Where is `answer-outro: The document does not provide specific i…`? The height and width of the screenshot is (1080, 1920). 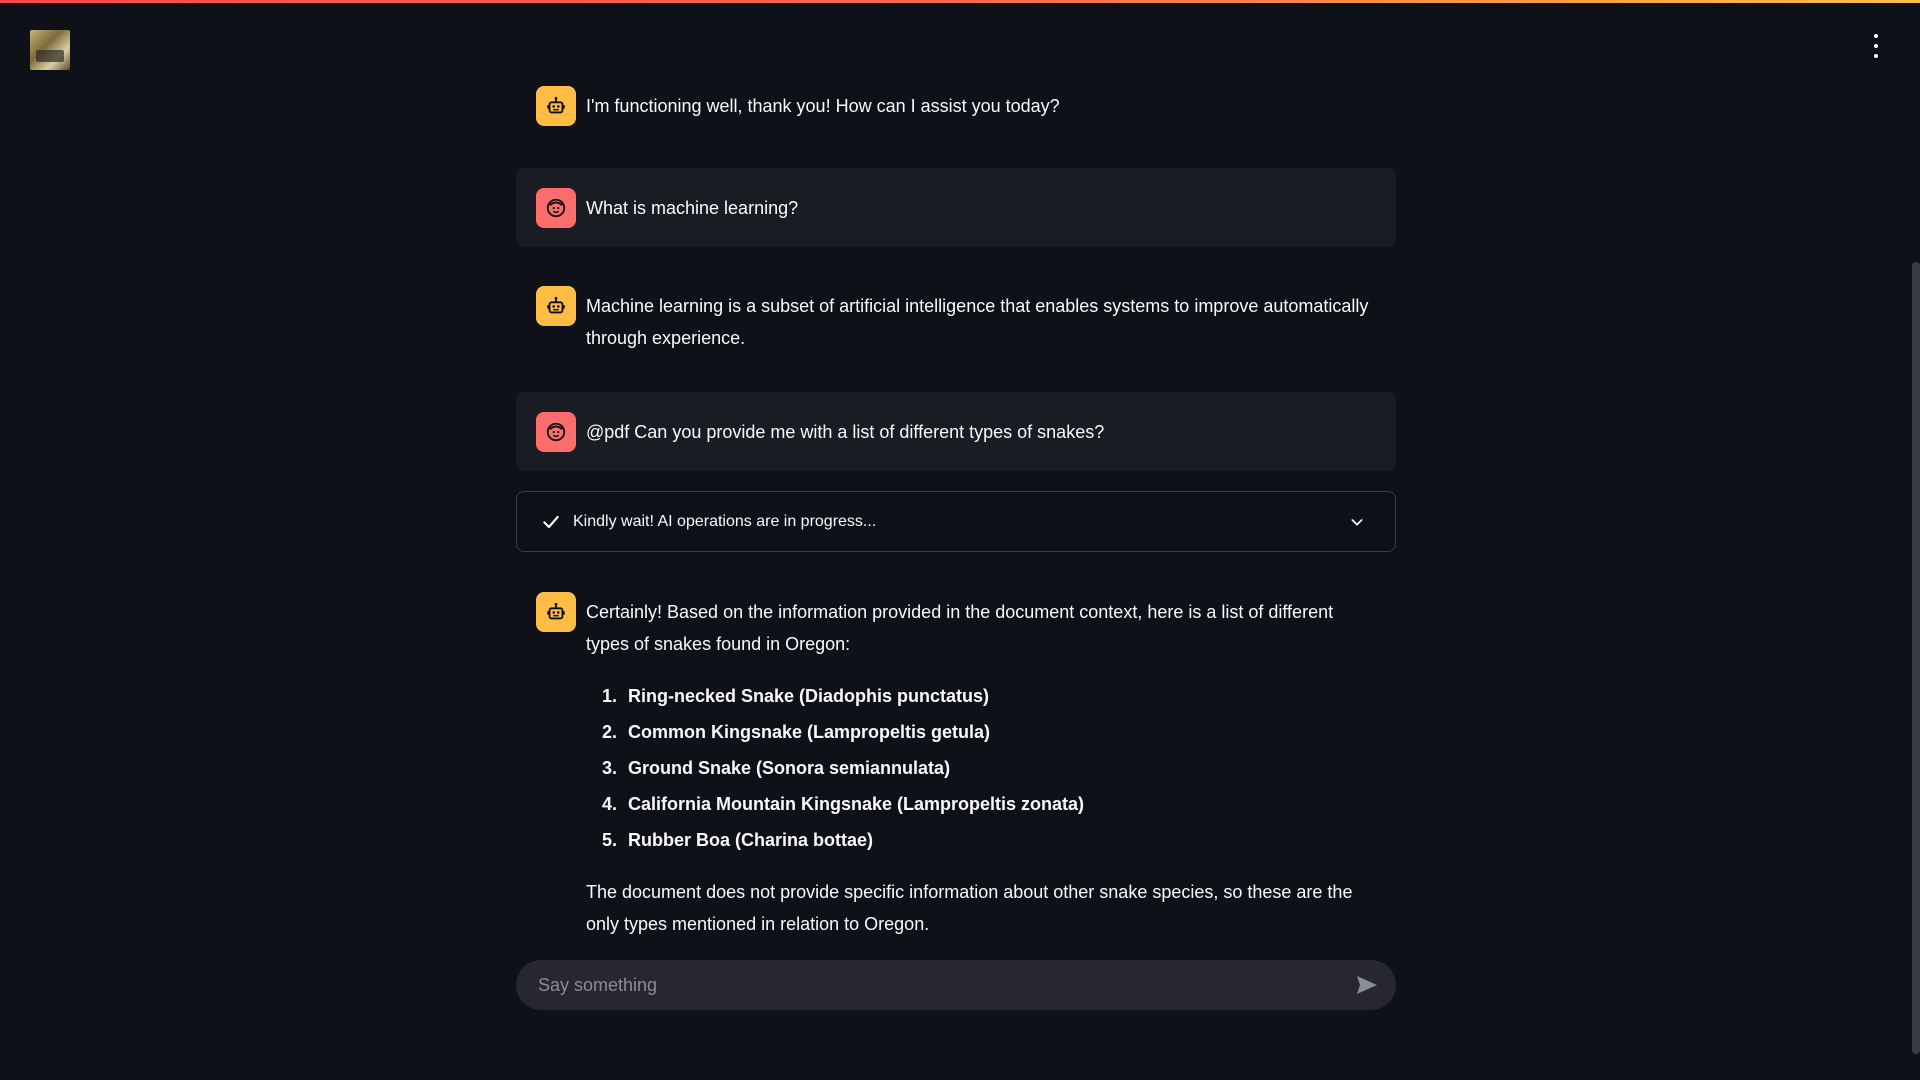 answer-outro: The document does not provide specific i… is located at coordinates (969, 908).